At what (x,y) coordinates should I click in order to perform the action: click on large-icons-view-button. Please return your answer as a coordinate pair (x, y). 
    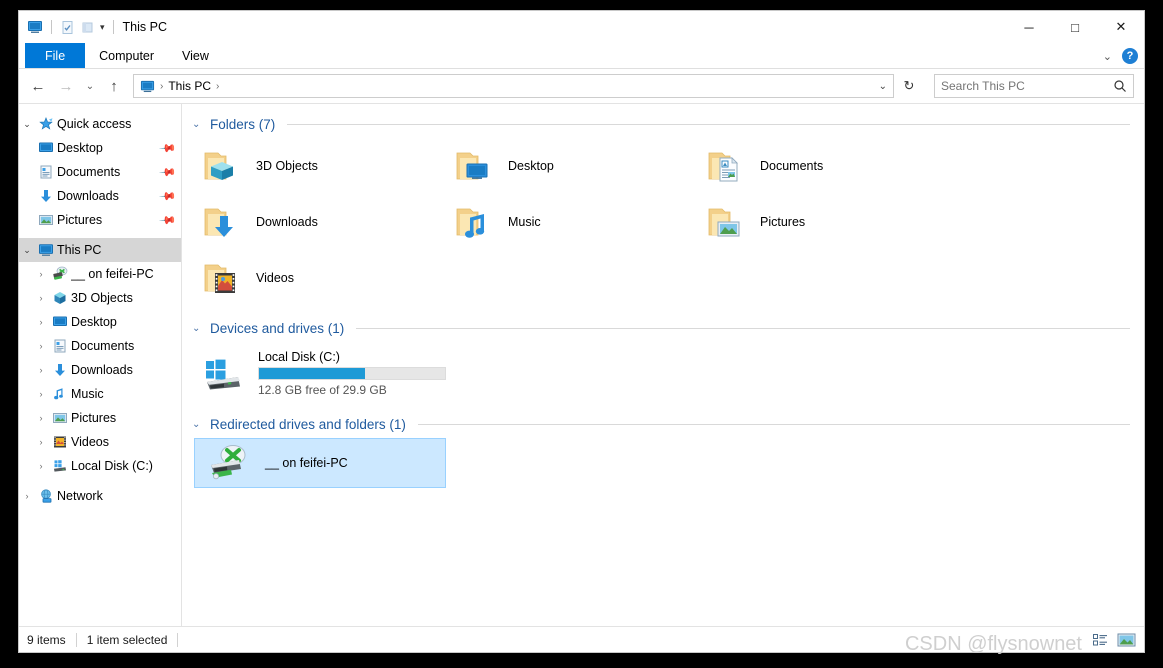
    Looking at the image, I should click on (1126, 640).